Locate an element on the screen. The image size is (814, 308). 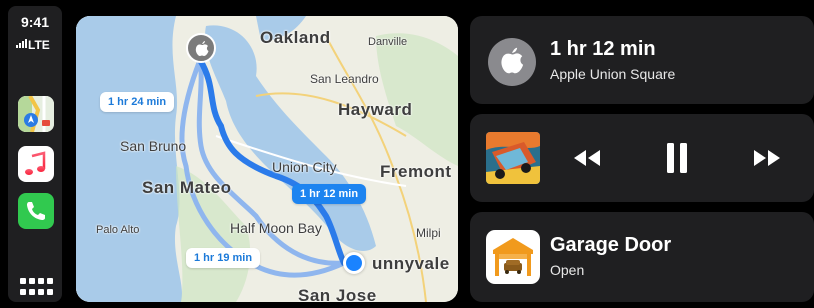
eta-text: 1 hr 12 min is located at coordinates (603, 49).